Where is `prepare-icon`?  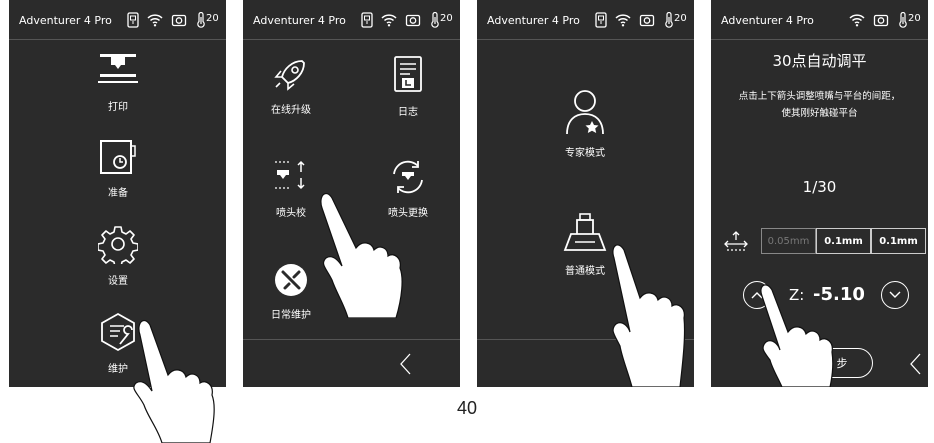 prepare-icon is located at coordinates (118, 157).